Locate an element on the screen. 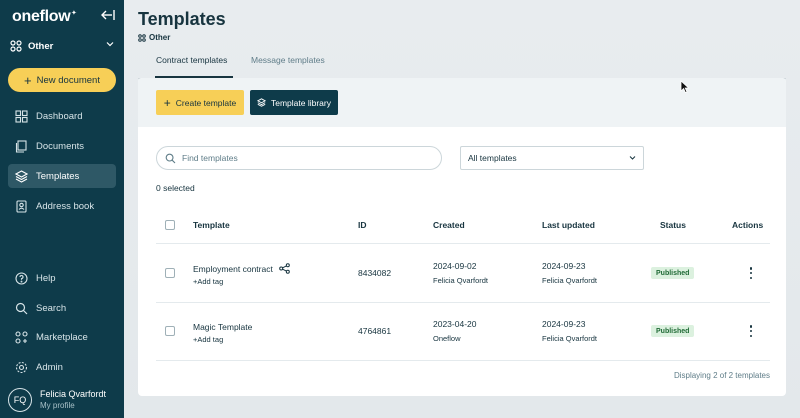  sidebar-item-label: Templates is located at coordinates (58, 176).